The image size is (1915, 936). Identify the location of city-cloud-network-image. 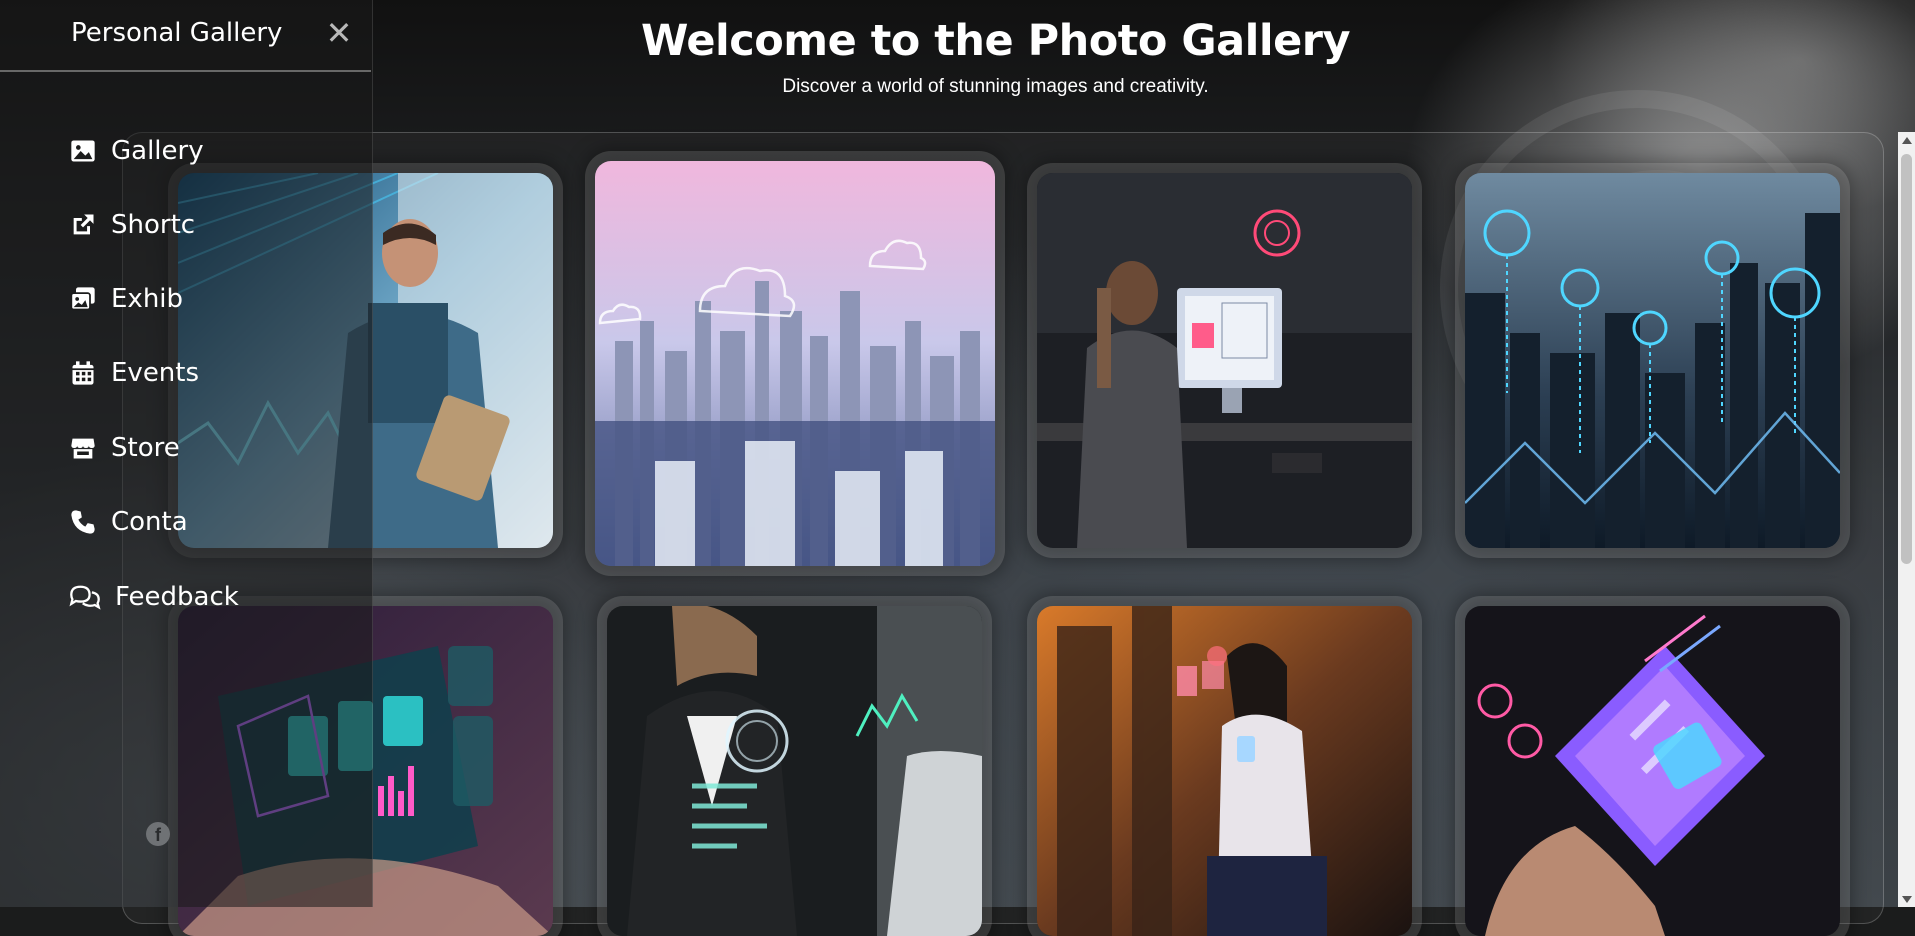
(795, 363).